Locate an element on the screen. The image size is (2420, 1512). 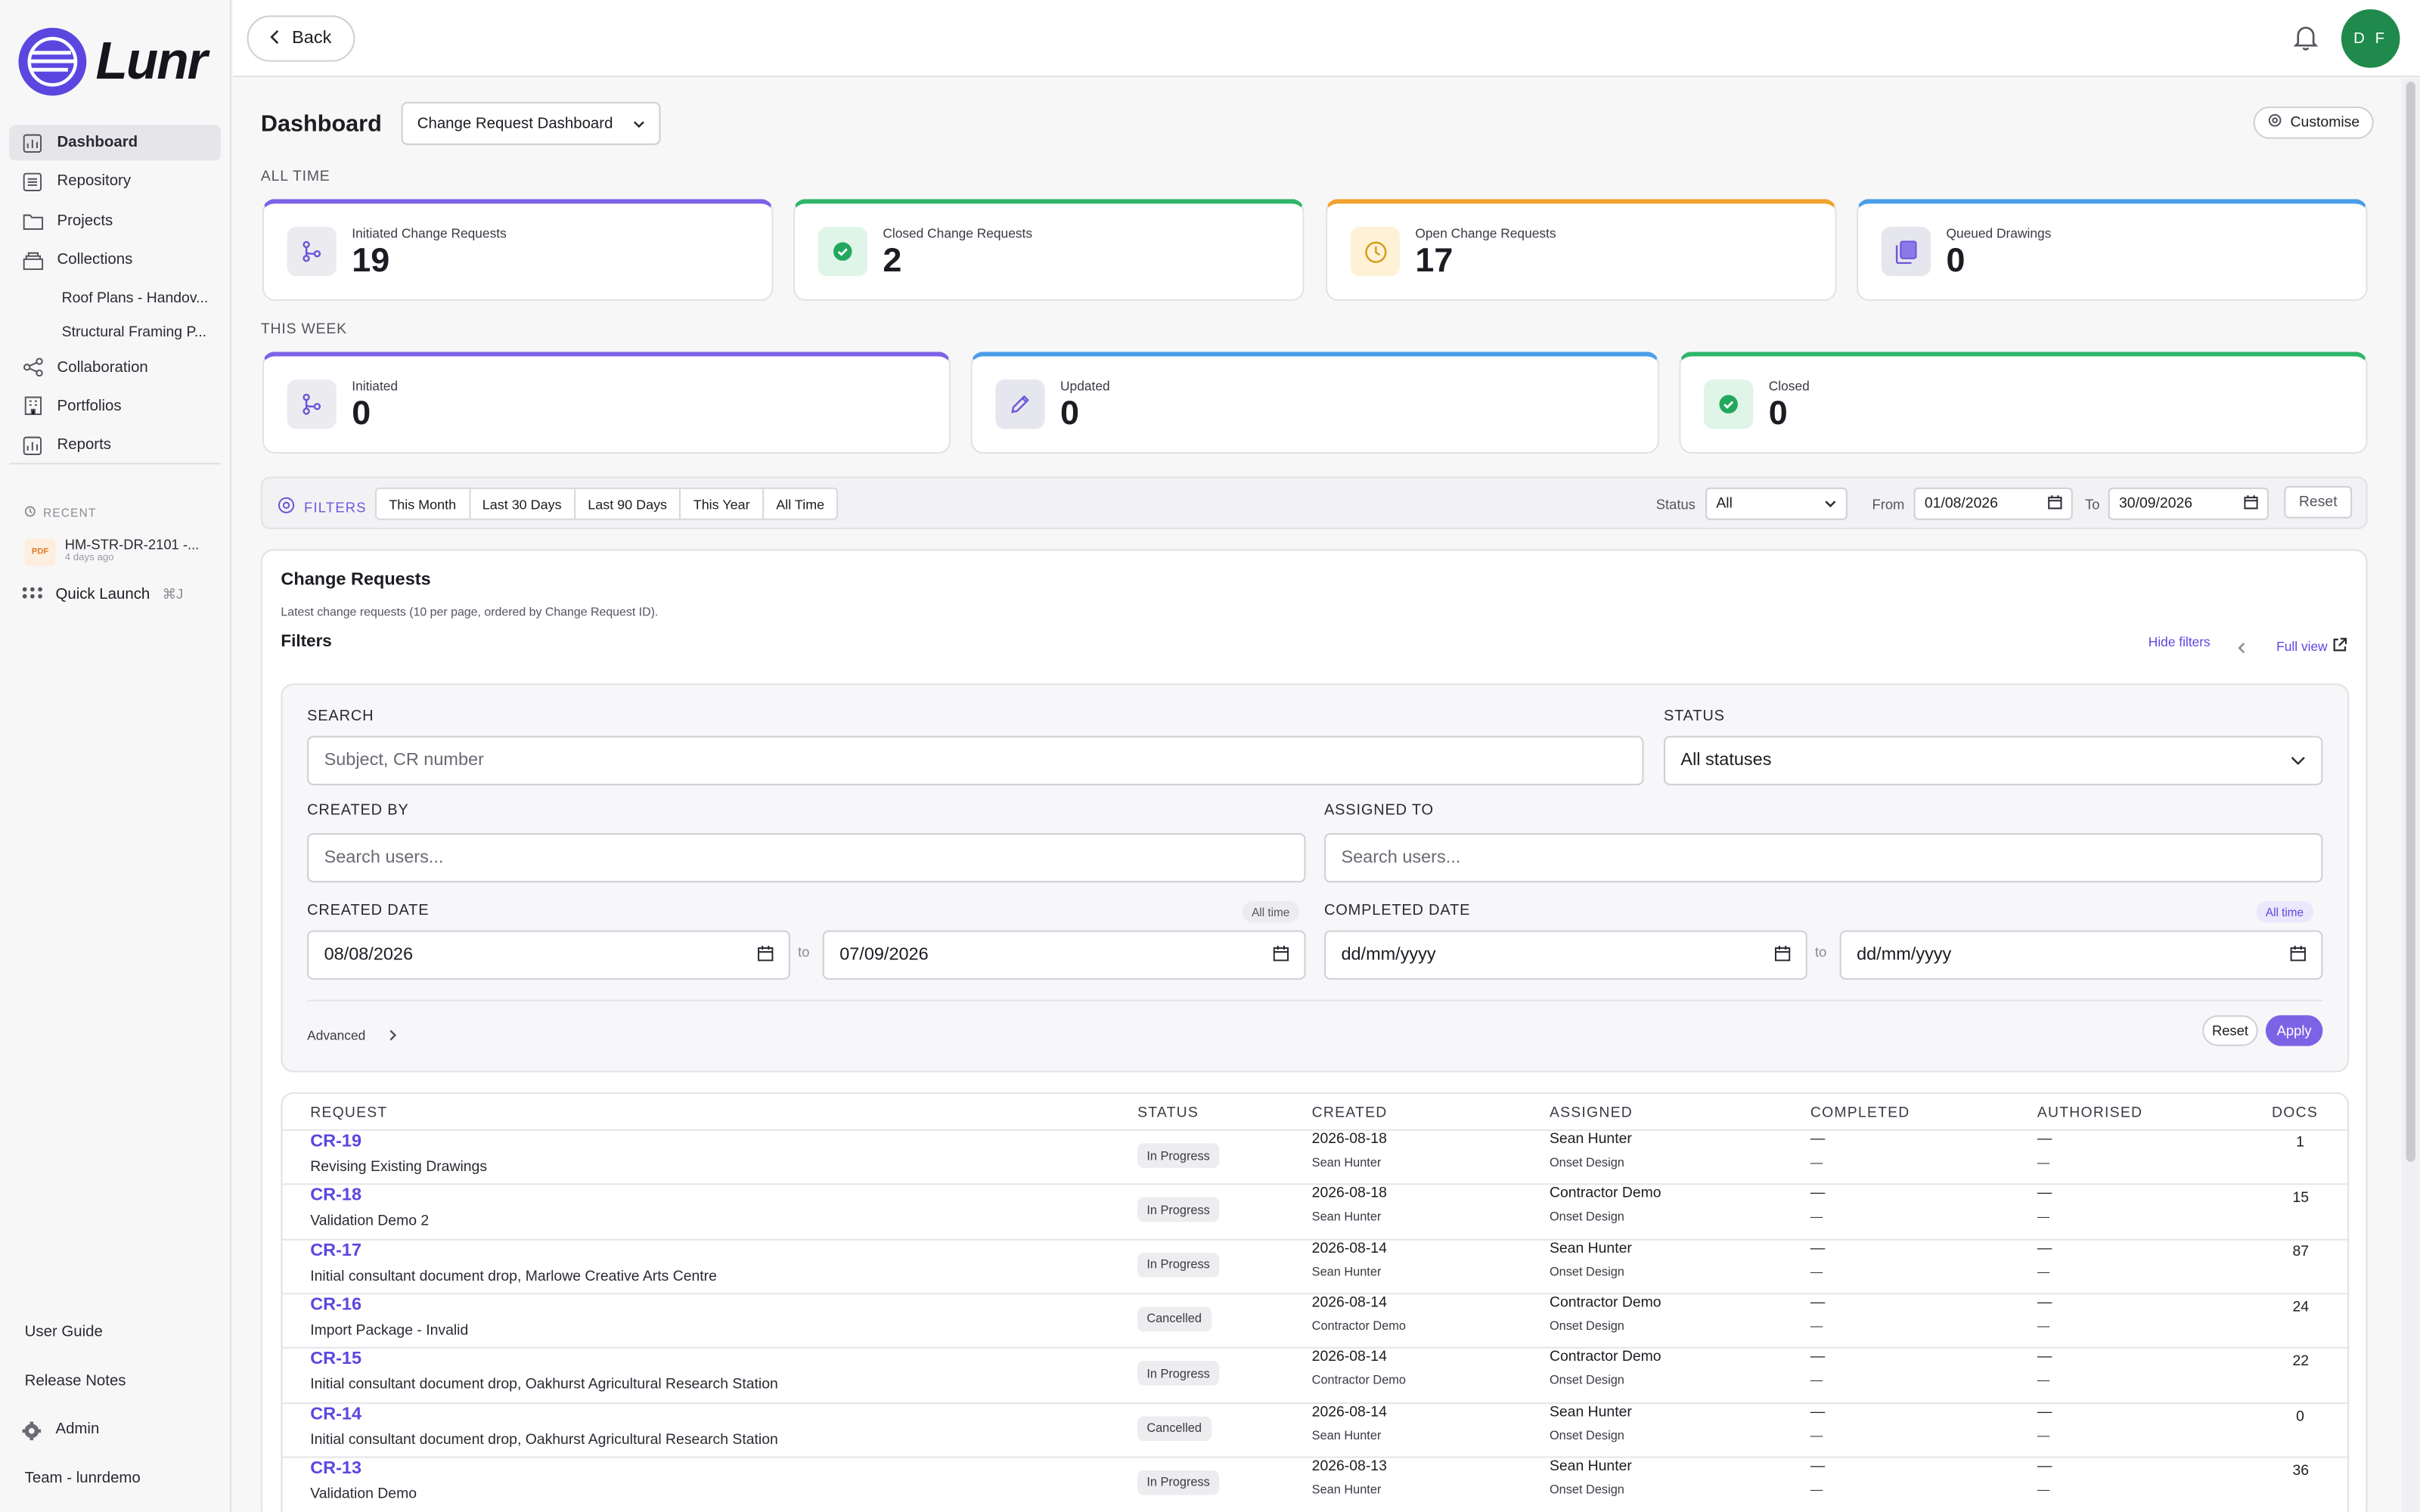
sidebar-item-reports: Reports is located at coordinates (115, 446).